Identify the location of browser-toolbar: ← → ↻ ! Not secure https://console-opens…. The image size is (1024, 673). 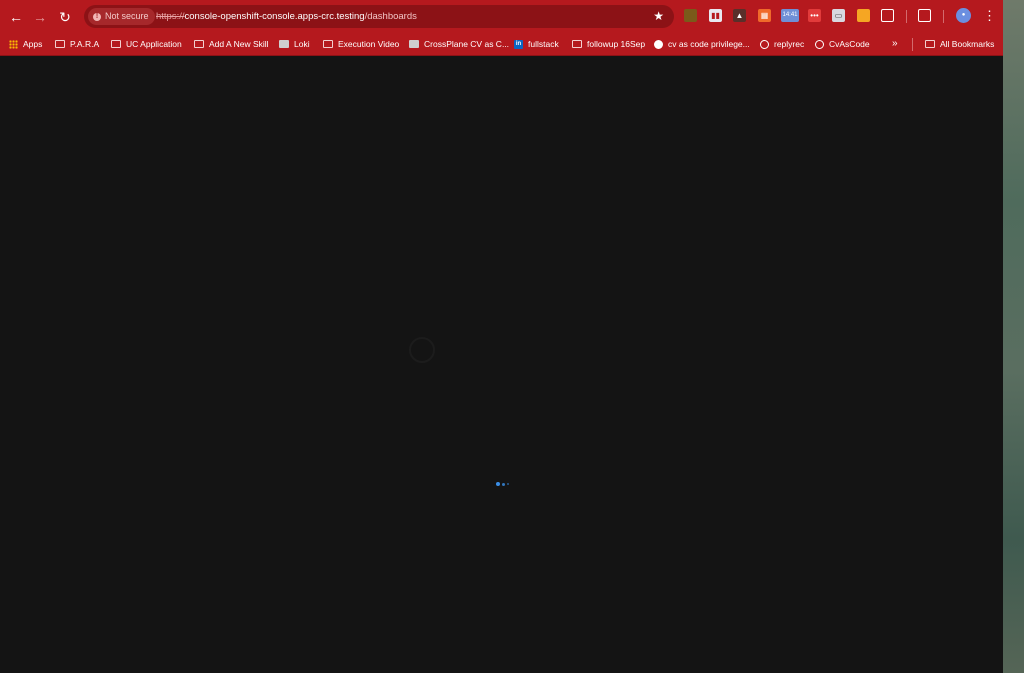
(501, 16).